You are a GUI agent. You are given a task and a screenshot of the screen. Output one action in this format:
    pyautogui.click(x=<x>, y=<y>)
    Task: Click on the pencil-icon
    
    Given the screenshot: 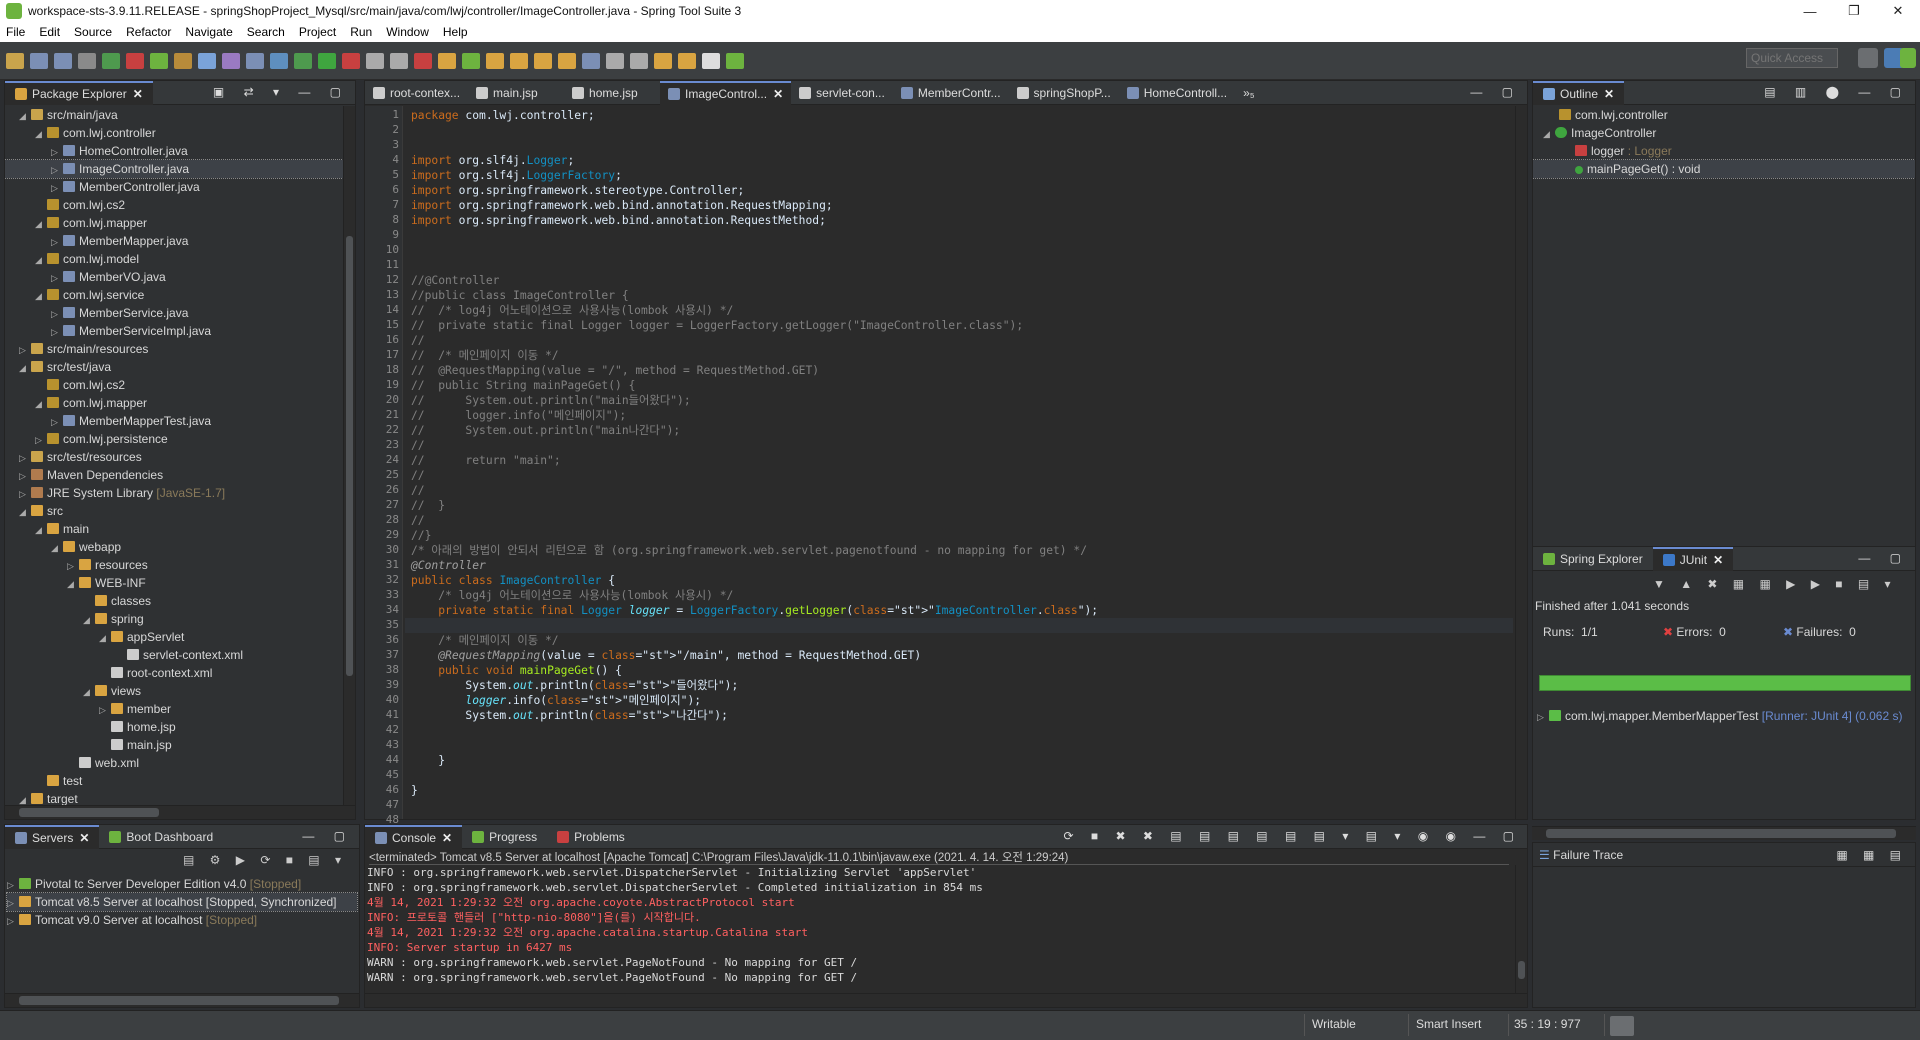 What is the action you would take?
    pyautogui.click(x=543, y=60)
    